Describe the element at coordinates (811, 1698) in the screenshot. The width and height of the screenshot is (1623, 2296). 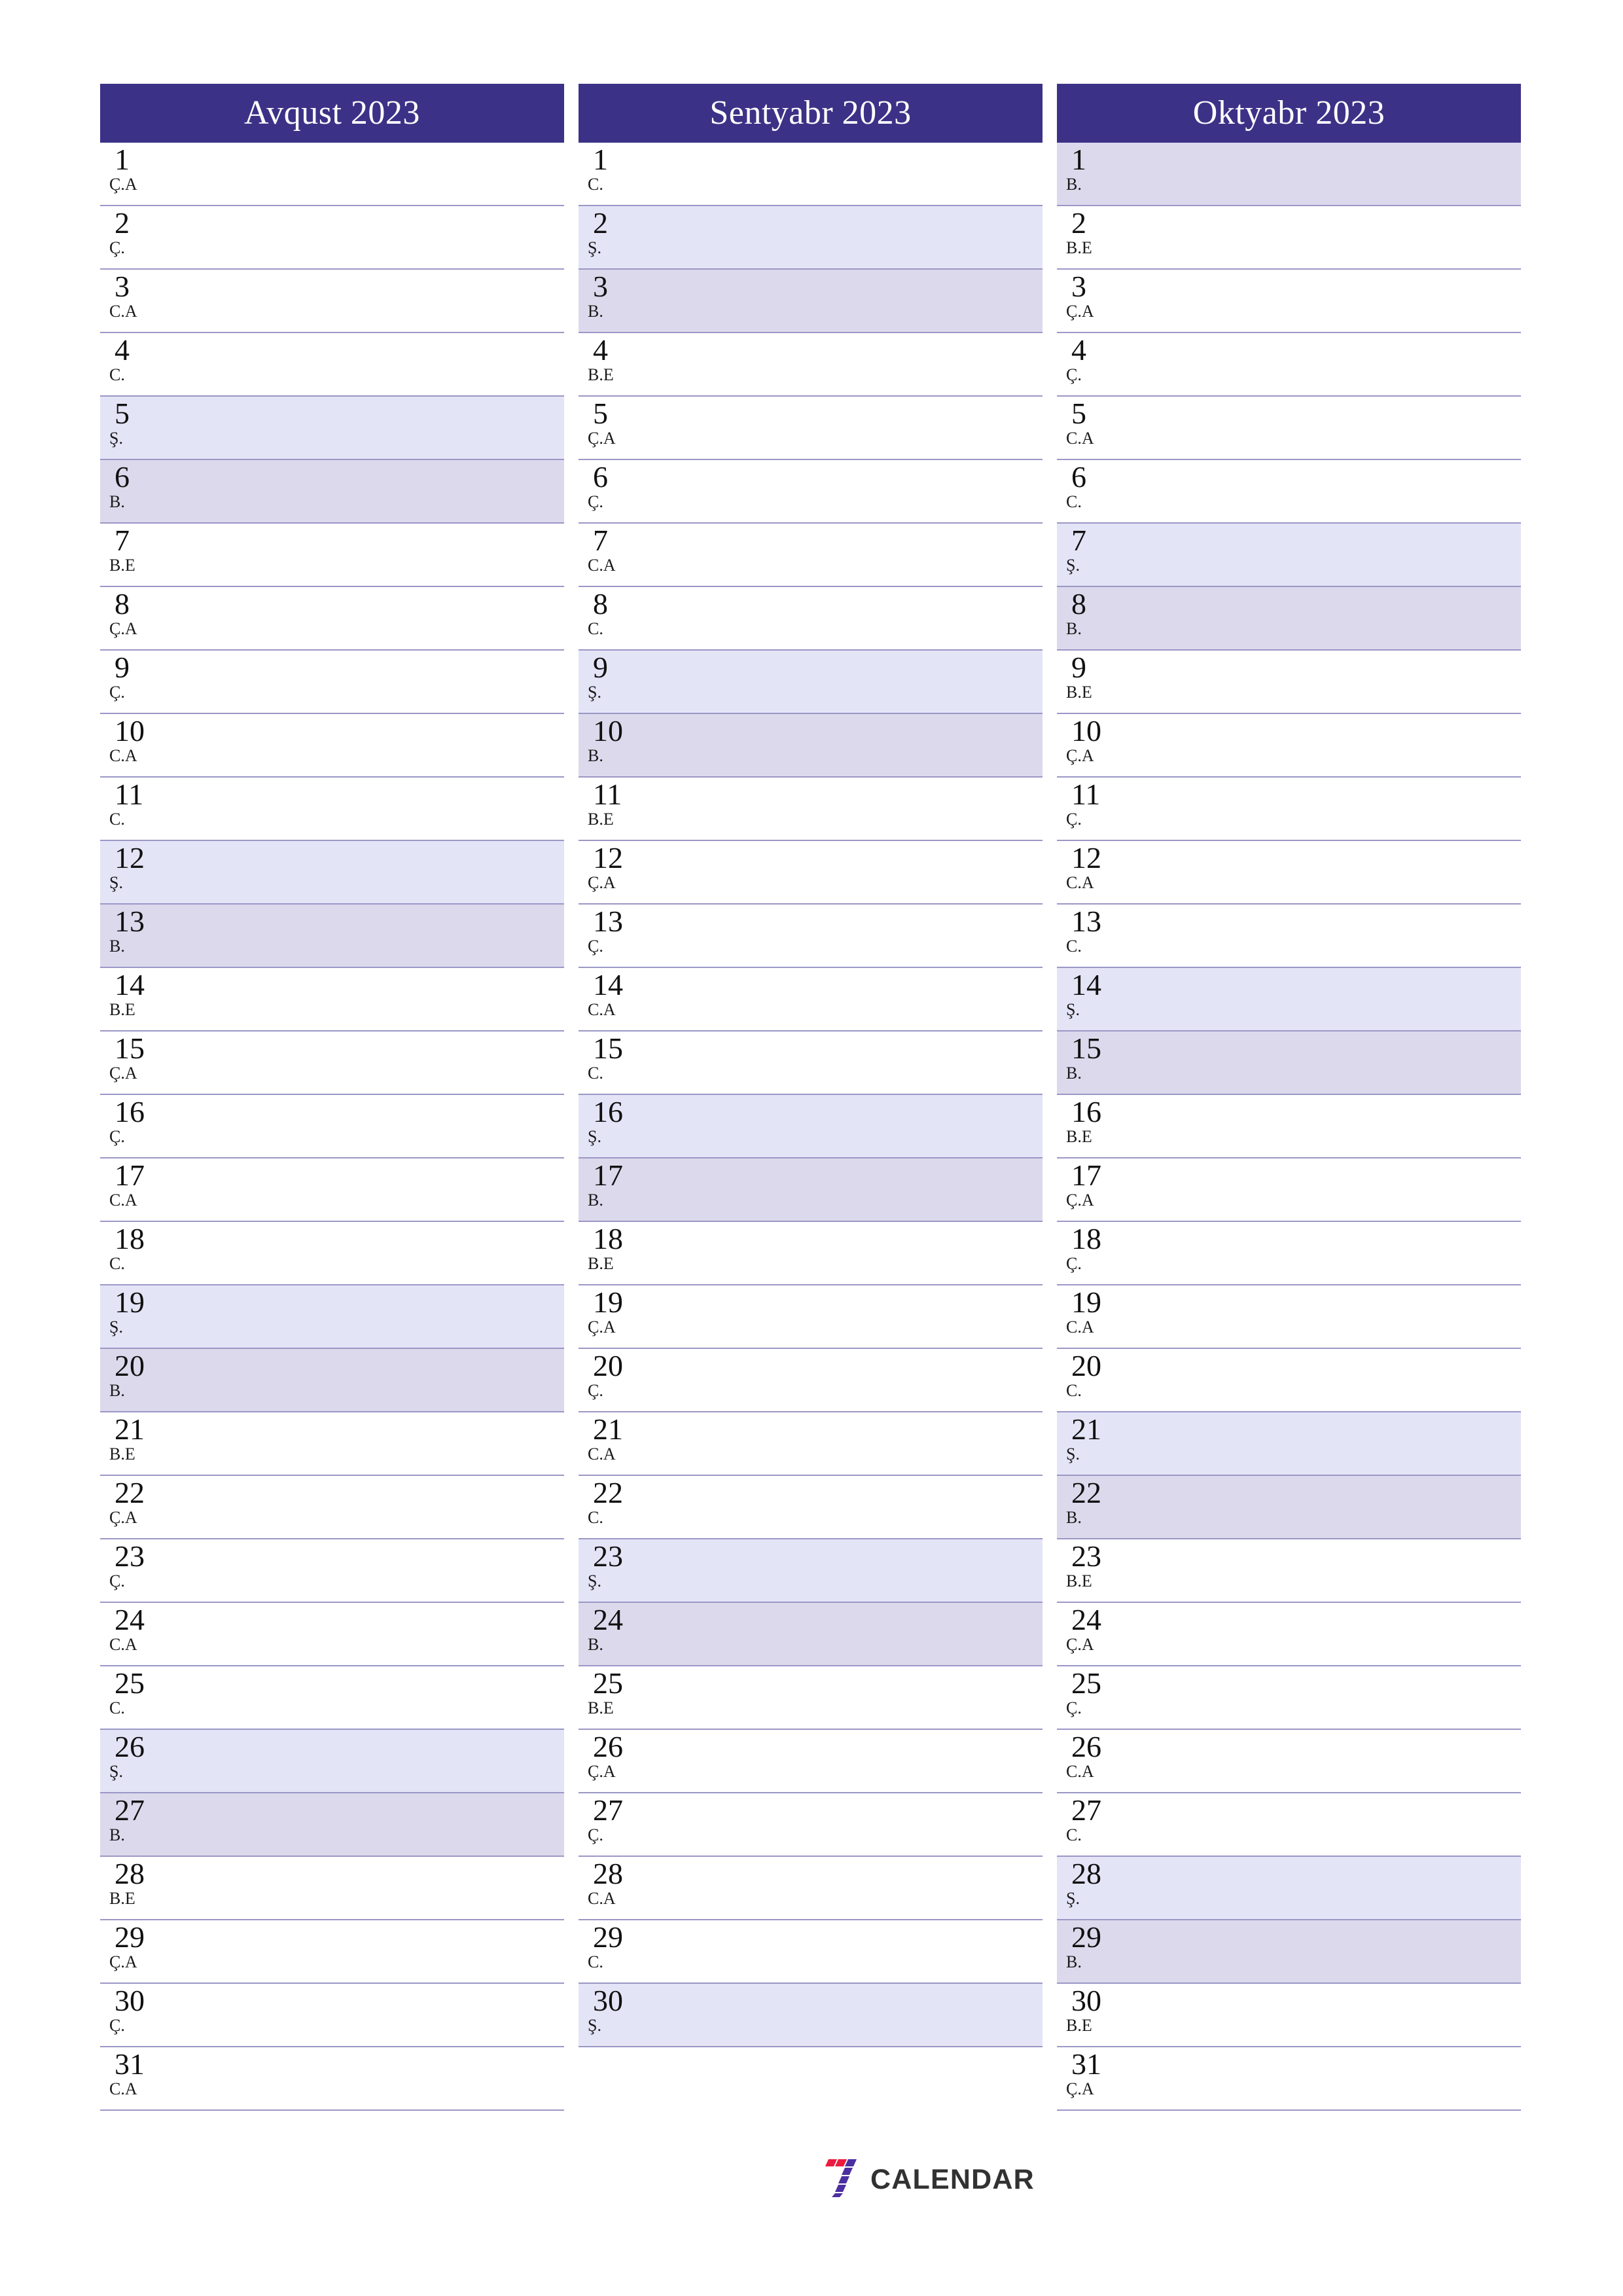
I see `day-row: 25 B.E` at that location.